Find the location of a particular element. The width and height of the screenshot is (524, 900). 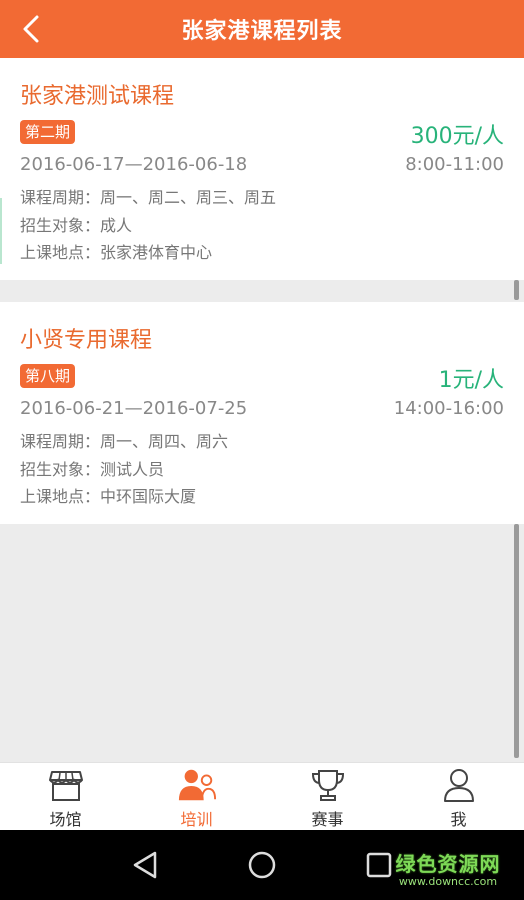

course-dates: 2016-06-21—2016-07-25 is located at coordinates (134, 408).